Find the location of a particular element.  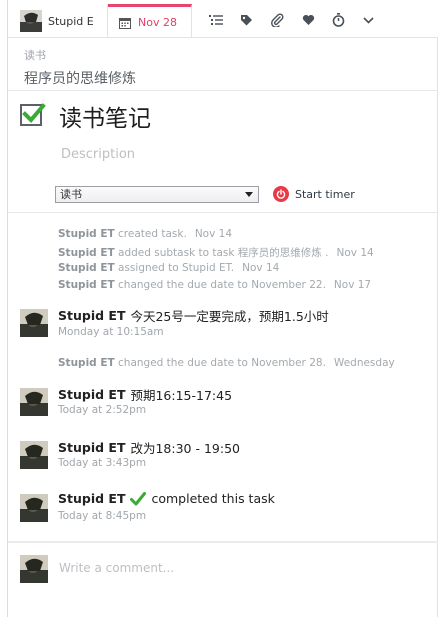

completed-check-icon is located at coordinates (138, 498).